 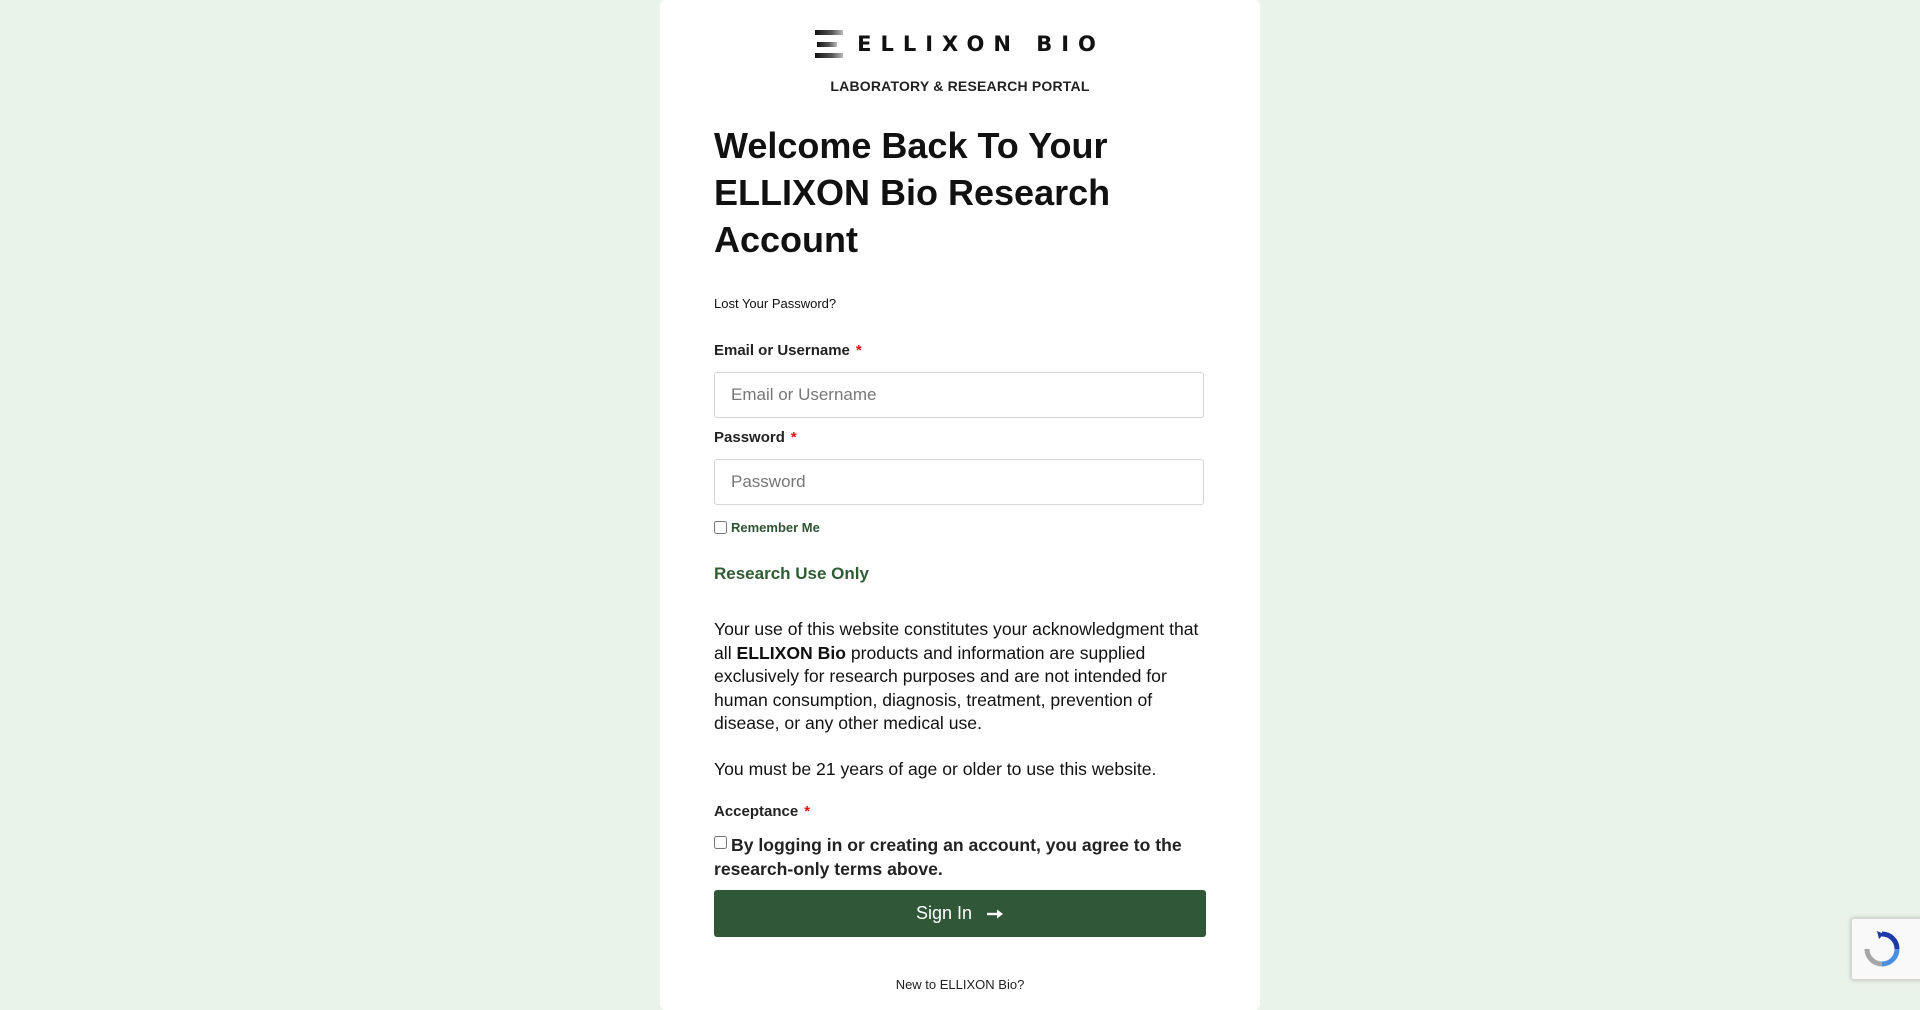 I want to click on acceptance-label-text: Acceptance, so click(x=756, y=811).